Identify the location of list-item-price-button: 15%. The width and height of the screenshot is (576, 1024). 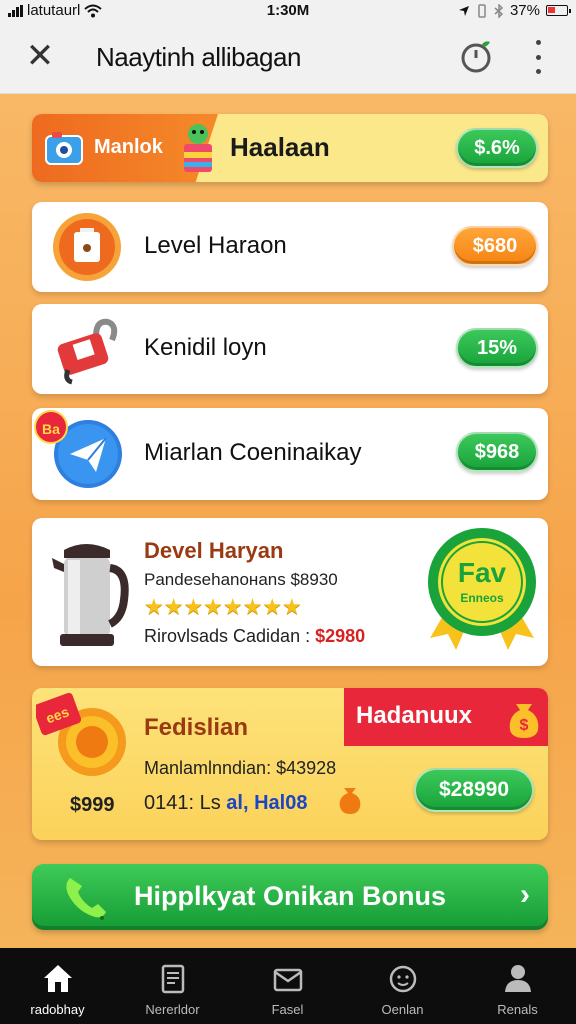
(497, 348).